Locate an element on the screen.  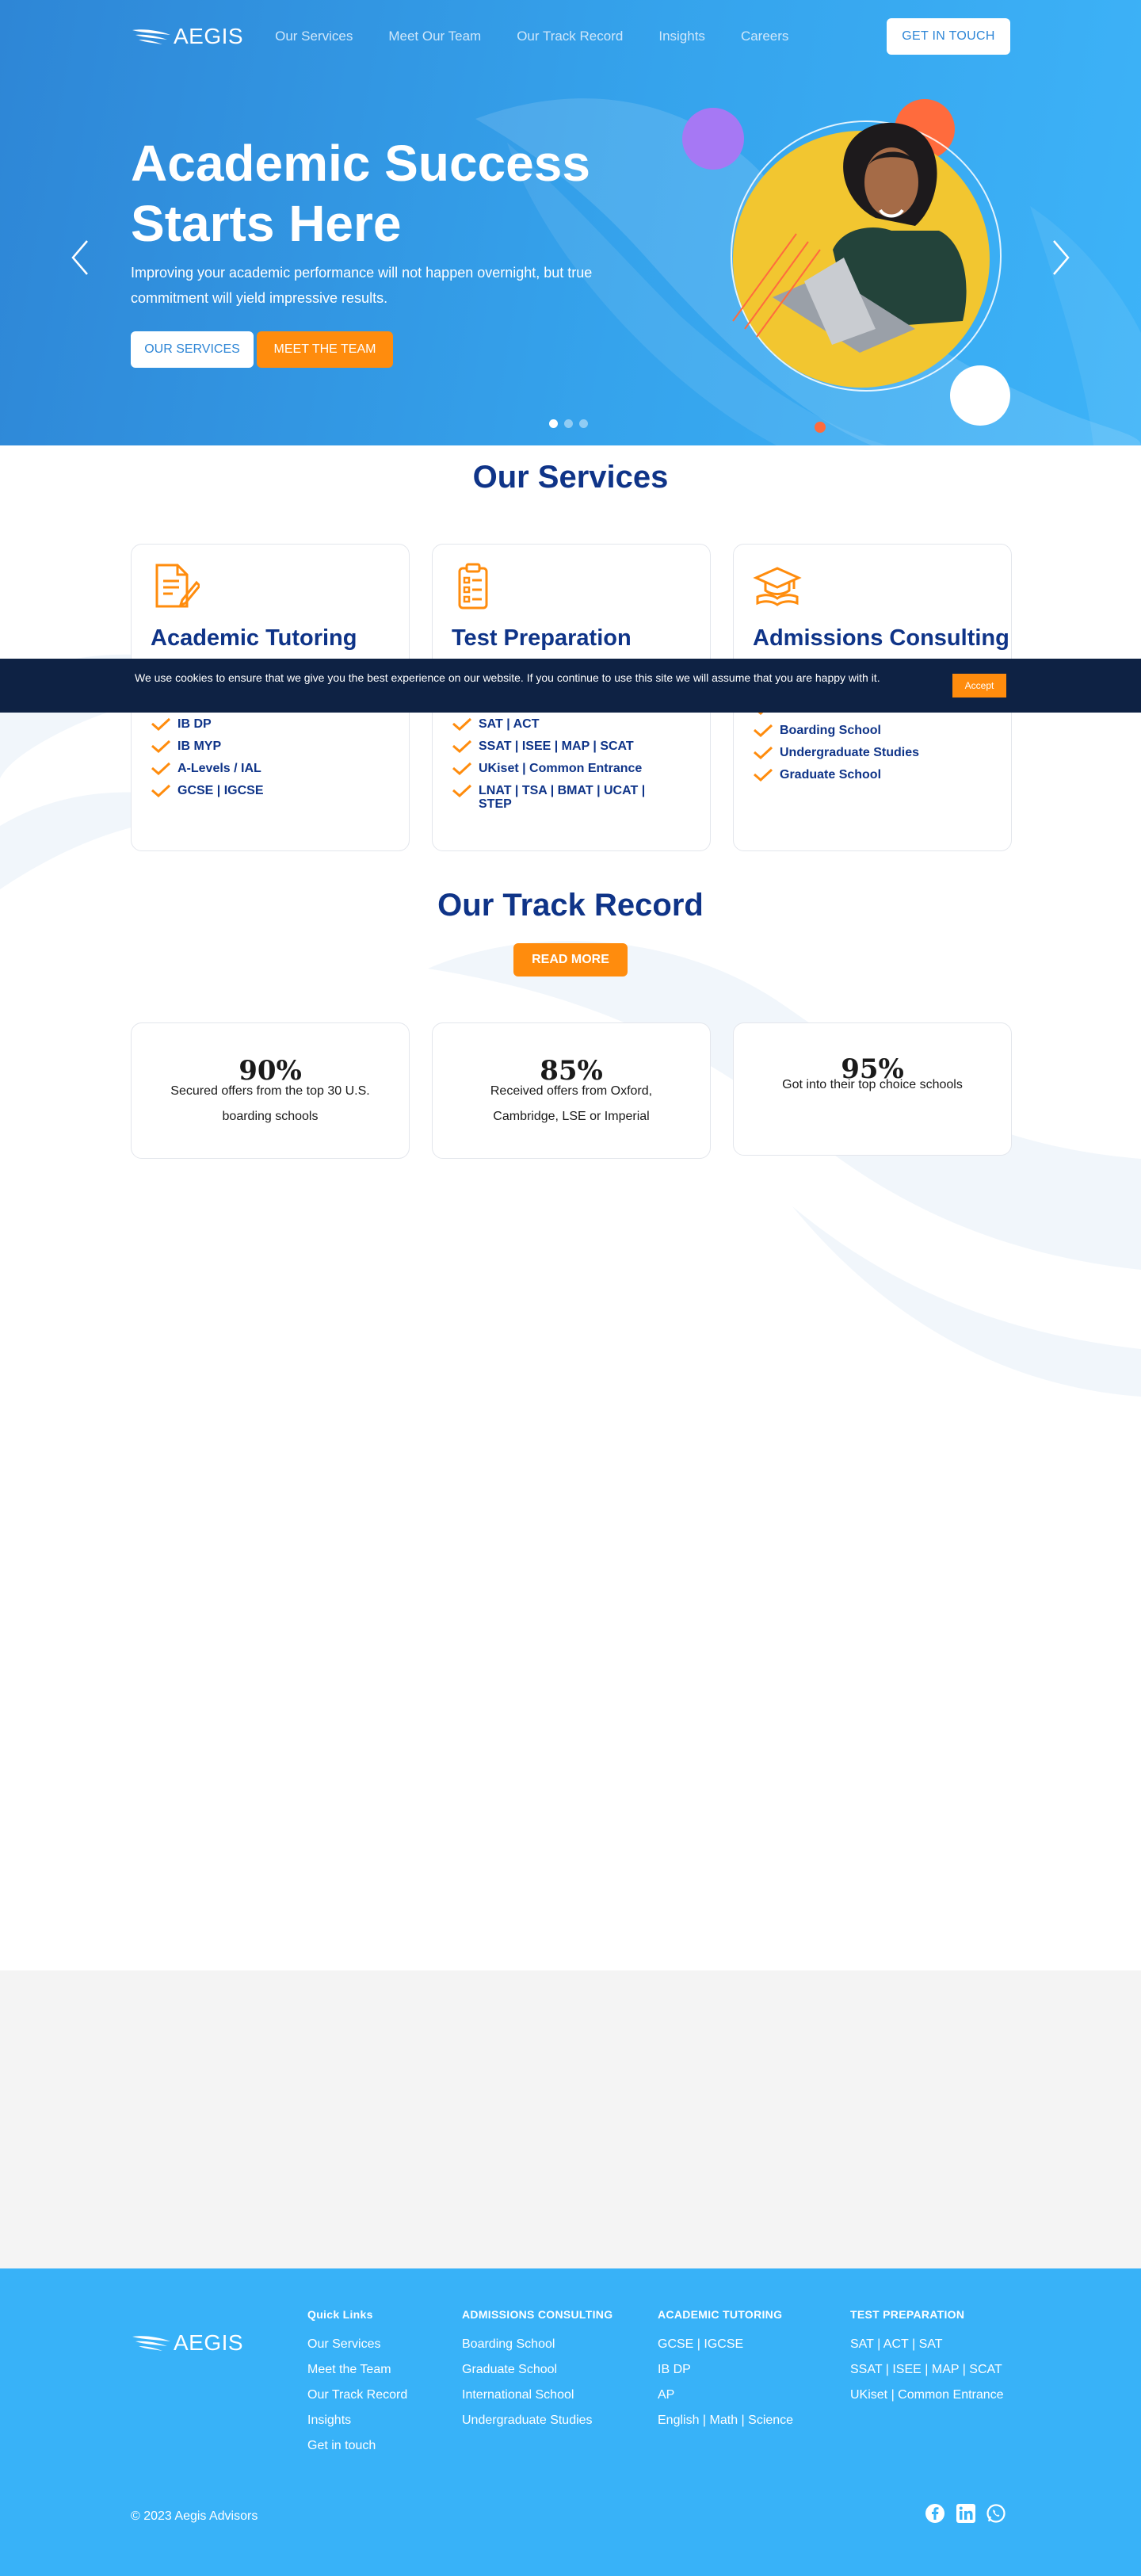
footer-link: Insights is located at coordinates (357, 2420).